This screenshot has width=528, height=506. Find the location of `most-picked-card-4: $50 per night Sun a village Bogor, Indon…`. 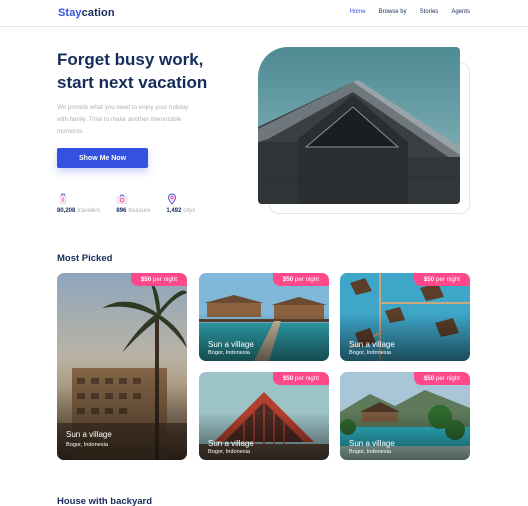

most-picked-card-4: $50 per night Sun a village Bogor, Indon… is located at coordinates (264, 416).